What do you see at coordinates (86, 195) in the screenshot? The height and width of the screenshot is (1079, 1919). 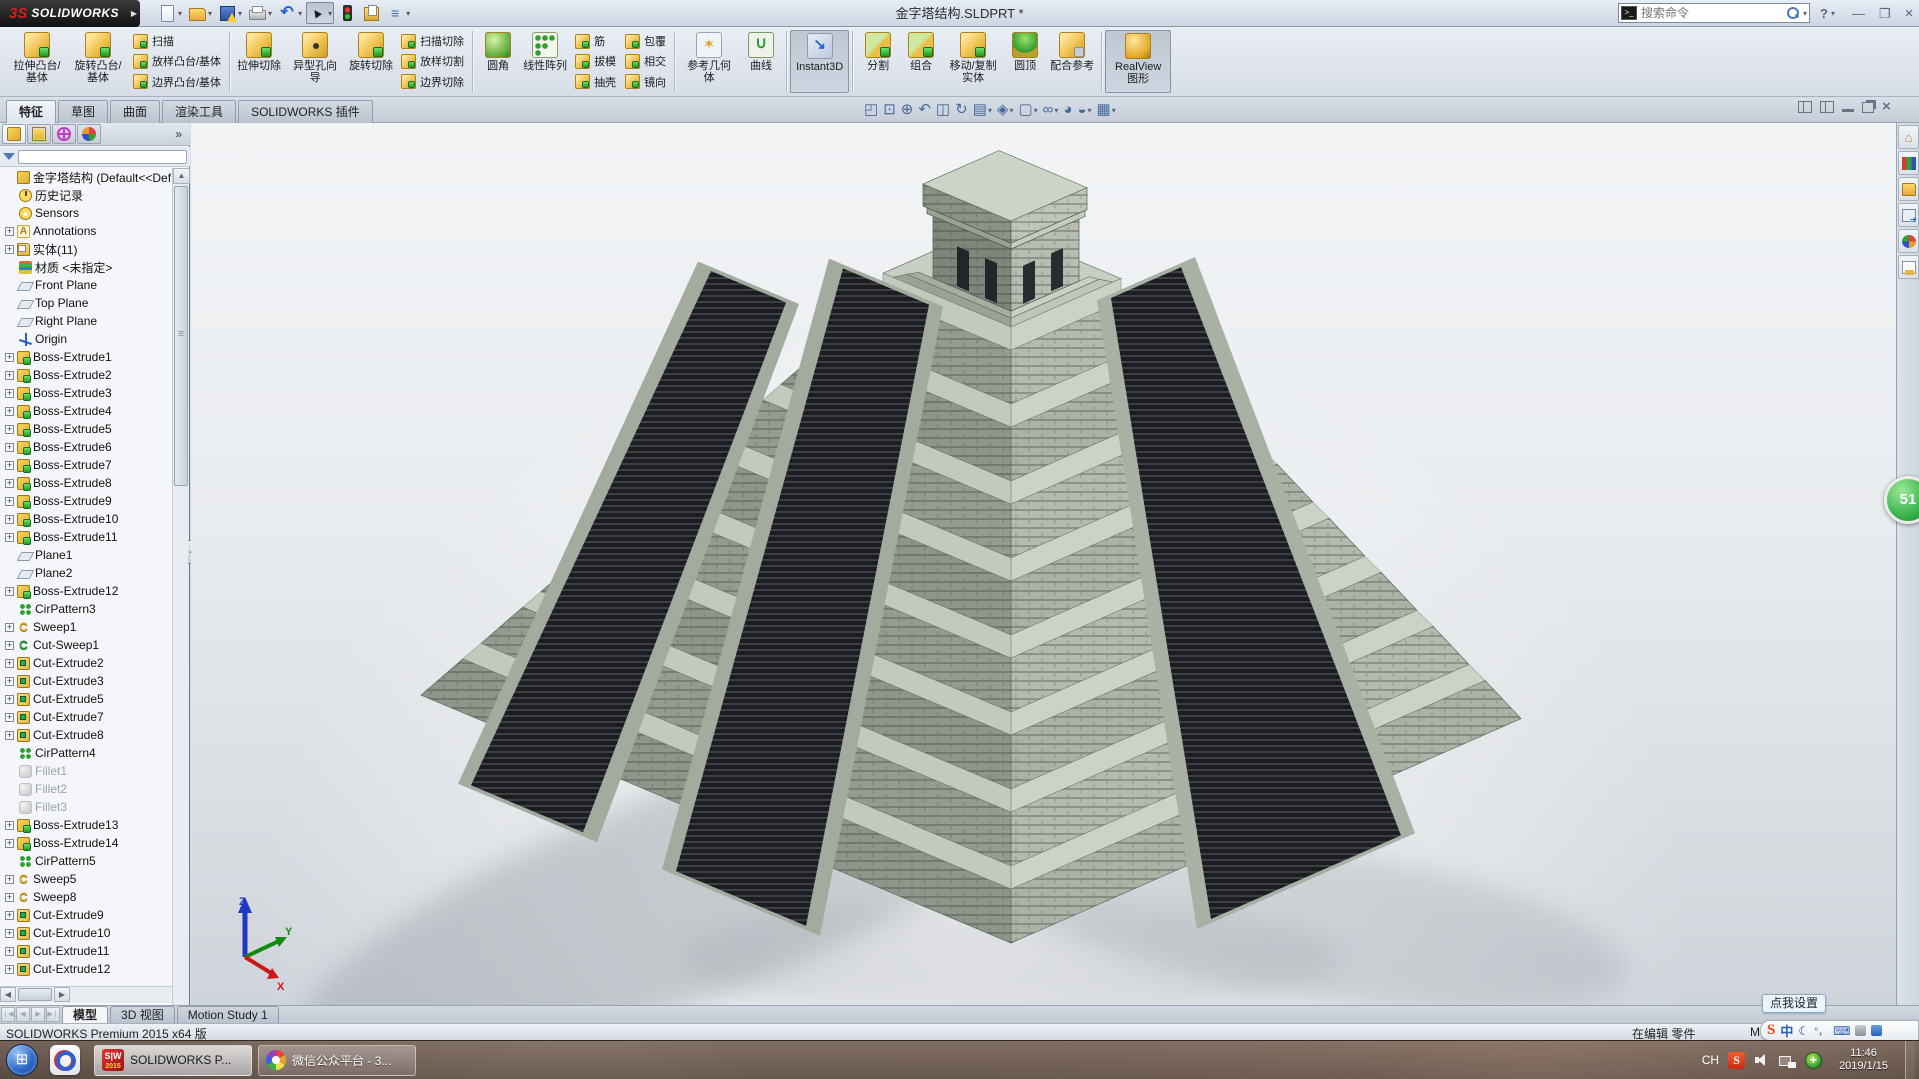 I see `tree-item-历史记录: 历史记录` at bounding box center [86, 195].